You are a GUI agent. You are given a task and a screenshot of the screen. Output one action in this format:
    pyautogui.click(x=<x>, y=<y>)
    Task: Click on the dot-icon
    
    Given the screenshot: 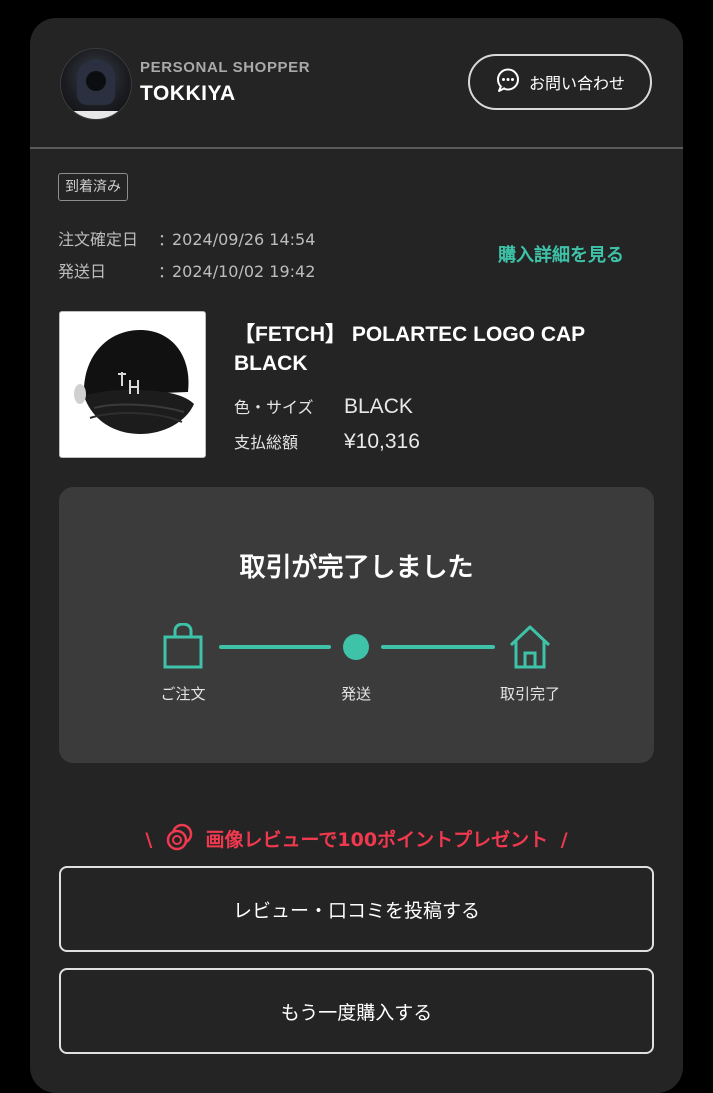 What is the action you would take?
    pyautogui.click(x=356, y=647)
    